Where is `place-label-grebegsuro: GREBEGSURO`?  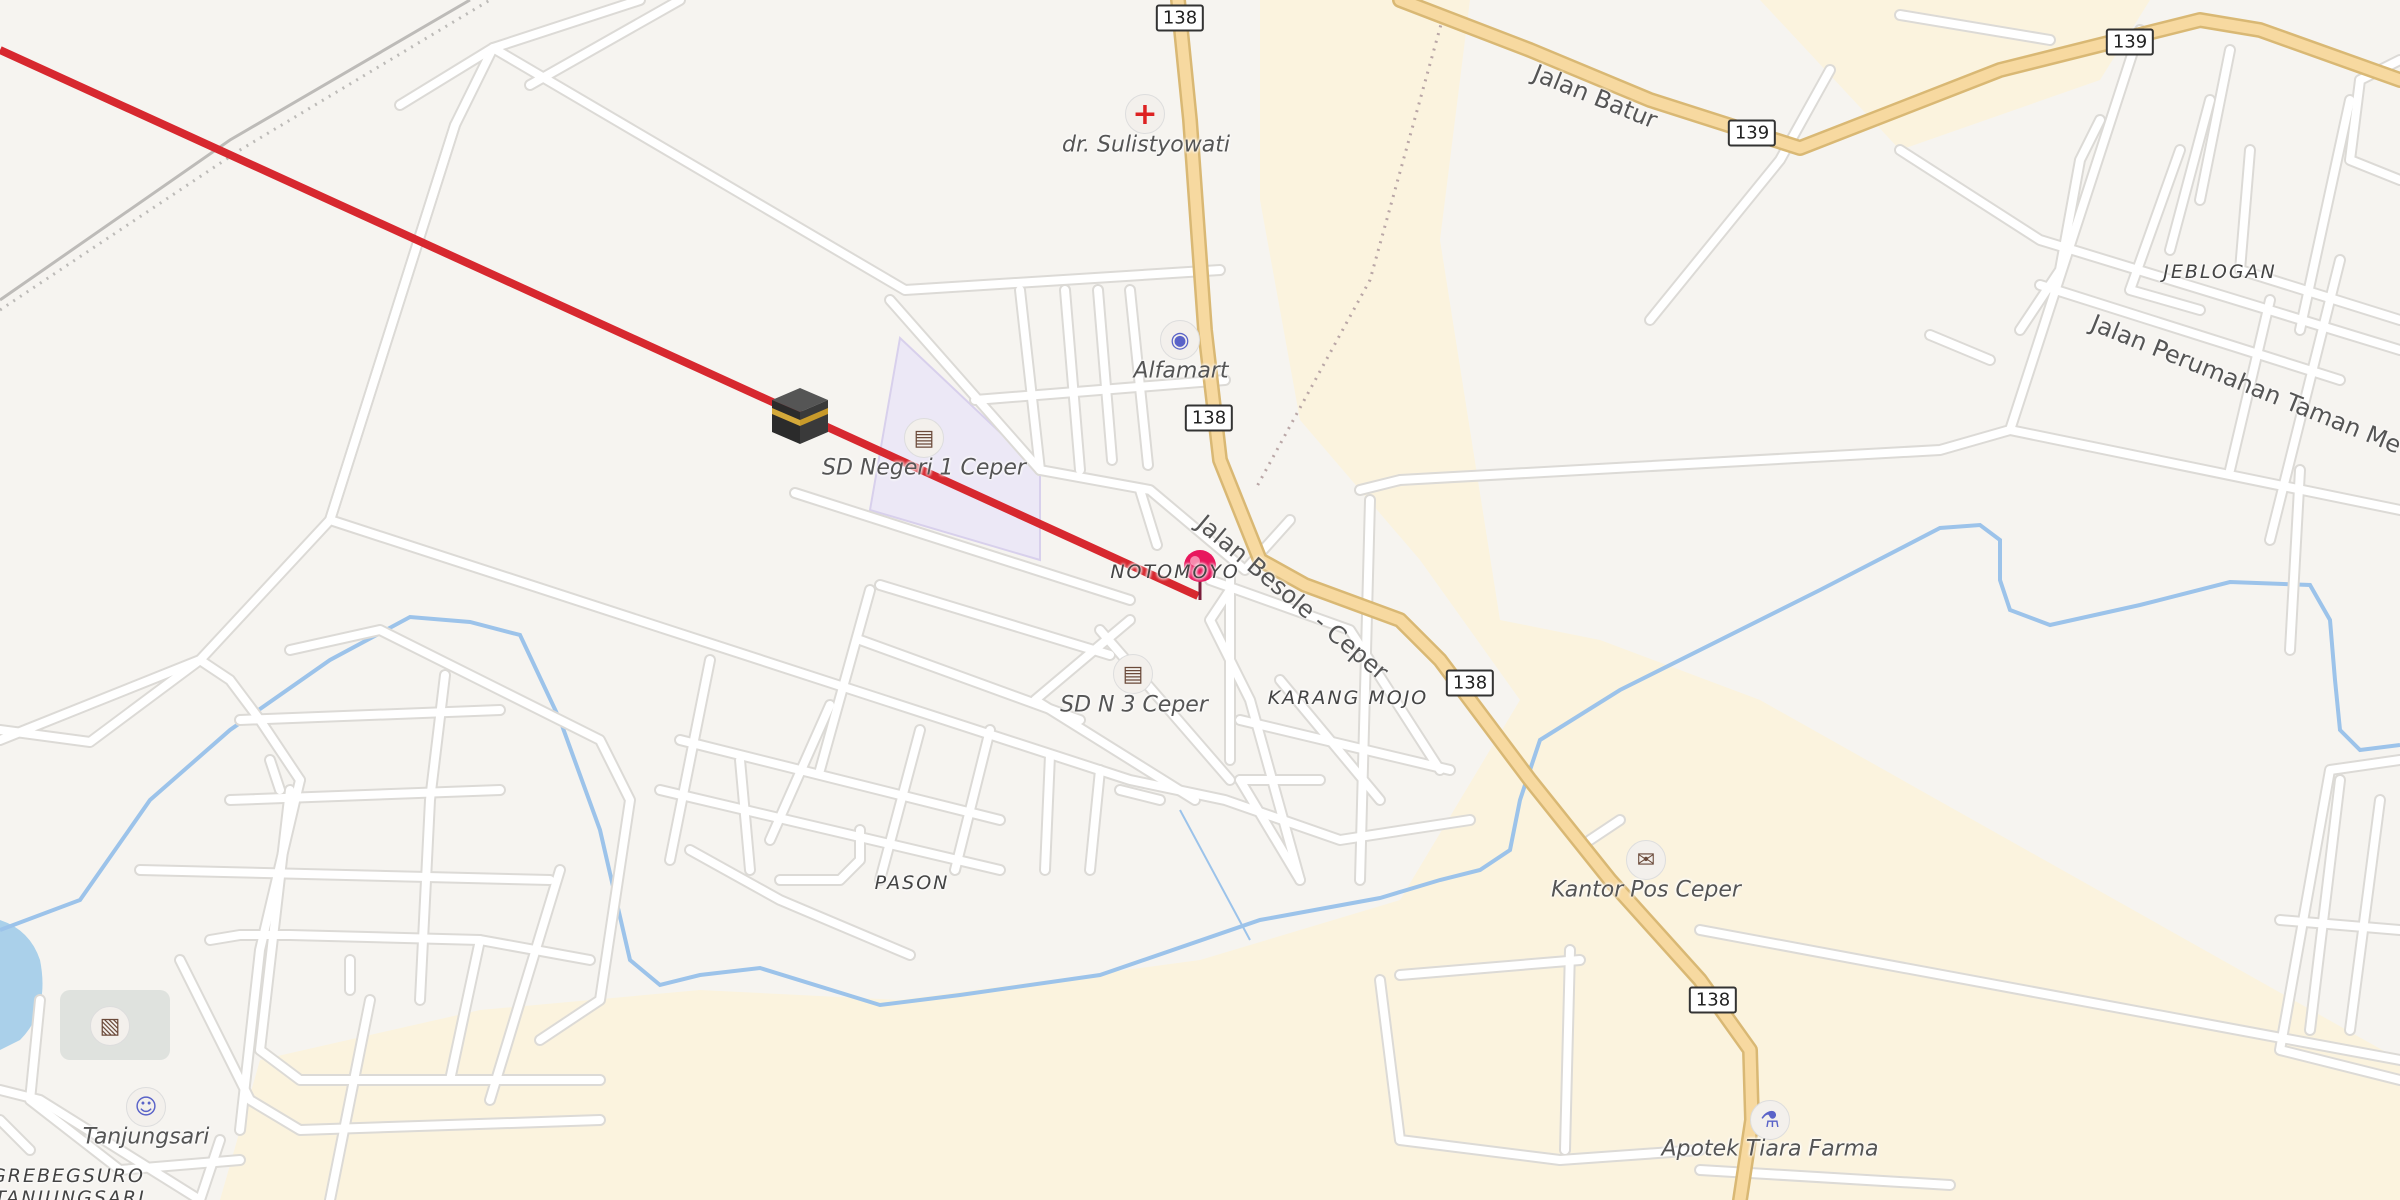 place-label-grebegsuro: GREBEGSURO is located at coordinates (72, 1176).